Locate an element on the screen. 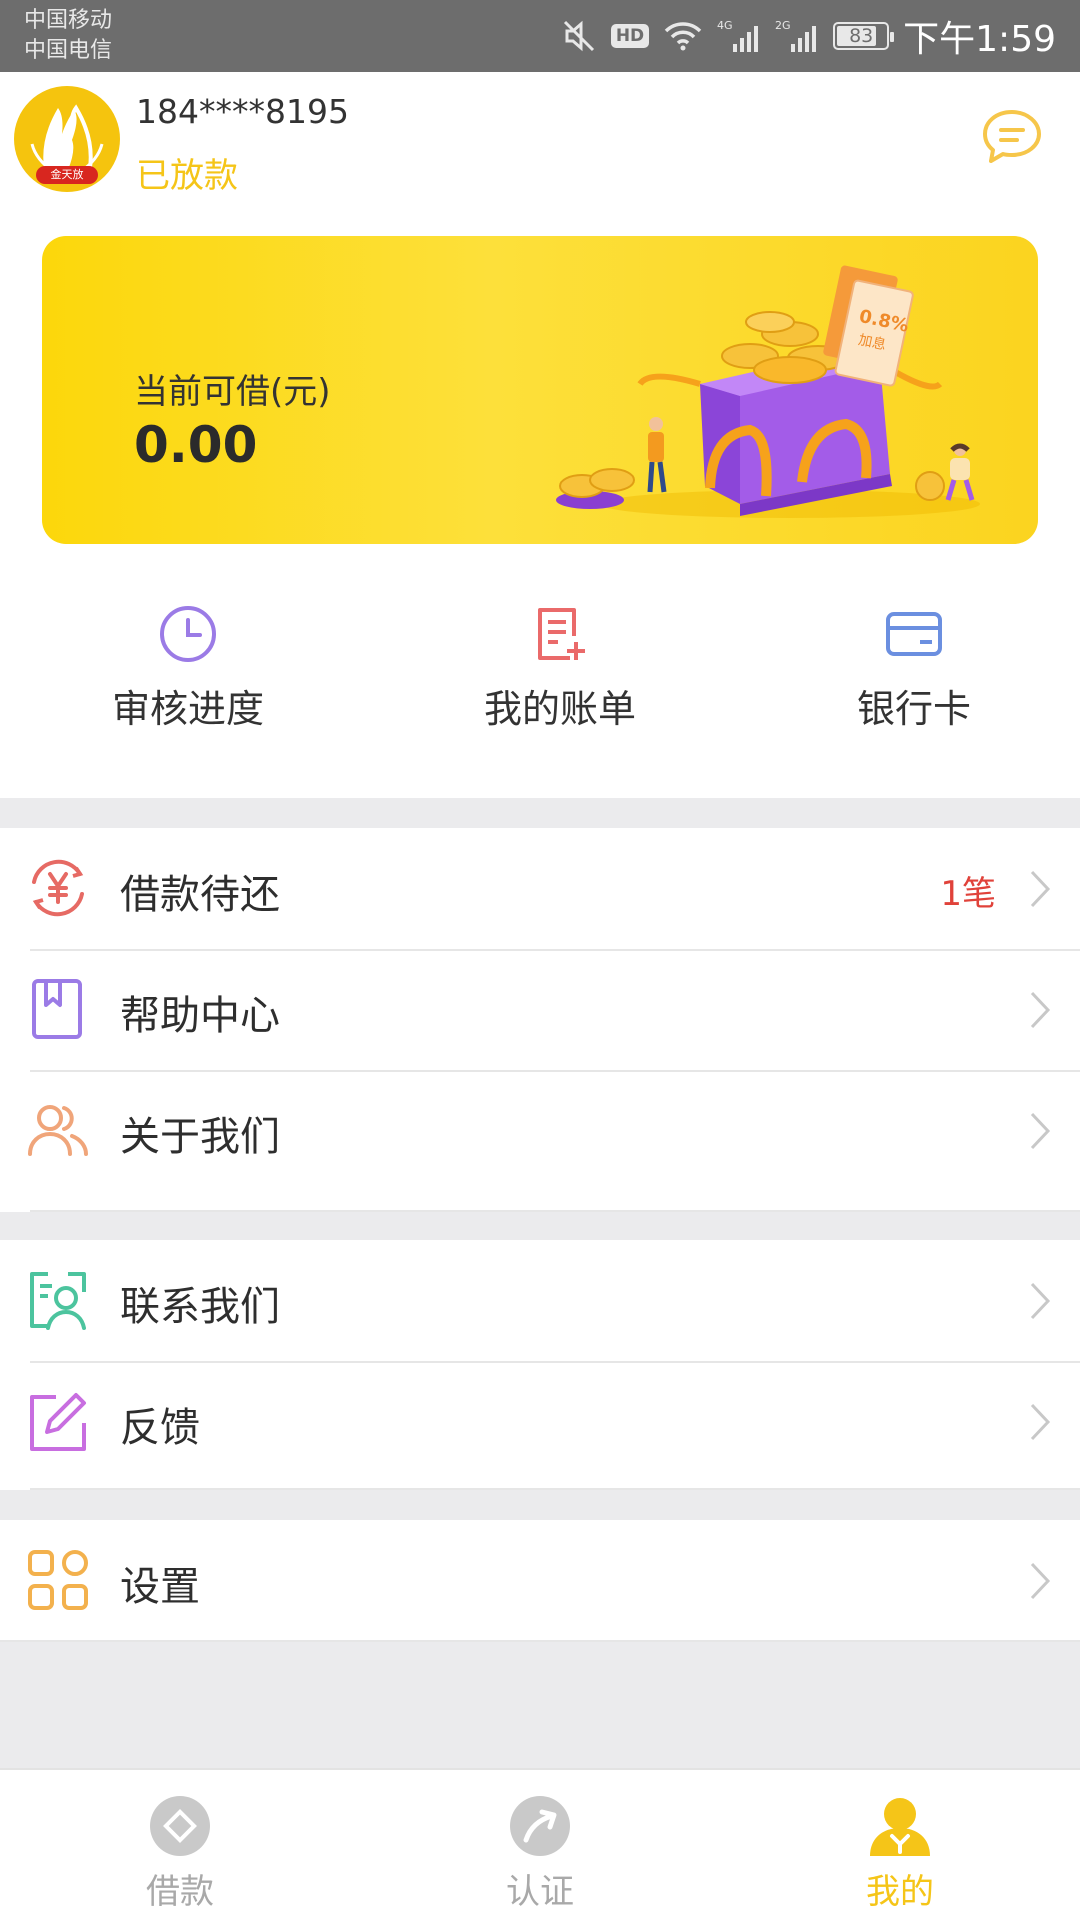 Image resolution: width=1080 pixels, height=1920 pixels. card-icon is located at coordinates (914, 634).